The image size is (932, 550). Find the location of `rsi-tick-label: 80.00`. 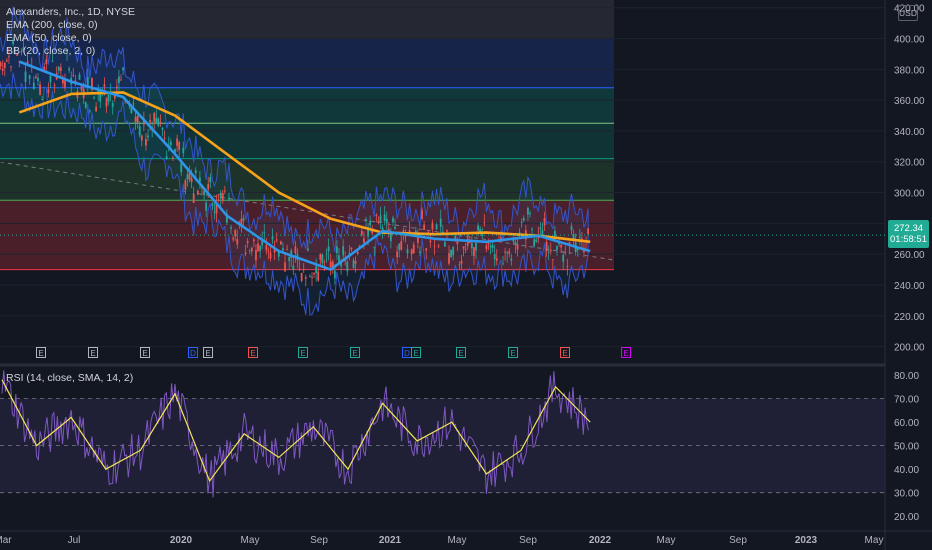

rsi-tick-label: 80.00 is located at coordinates (906, 376).